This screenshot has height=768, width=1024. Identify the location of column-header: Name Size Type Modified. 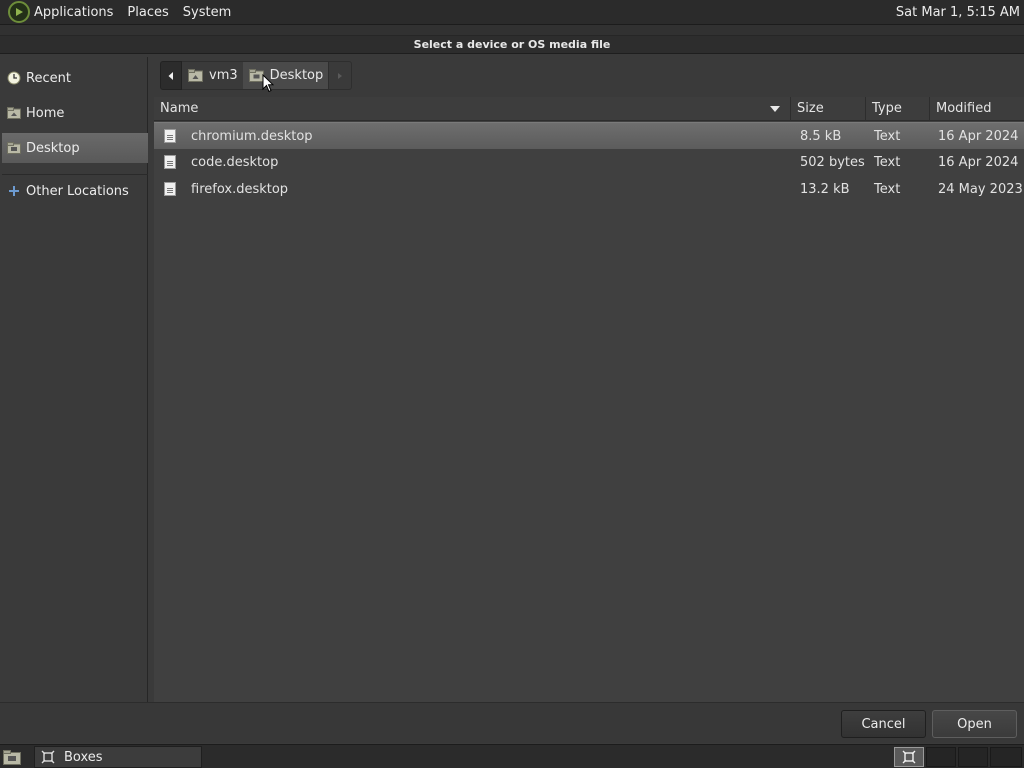
(589, 109).